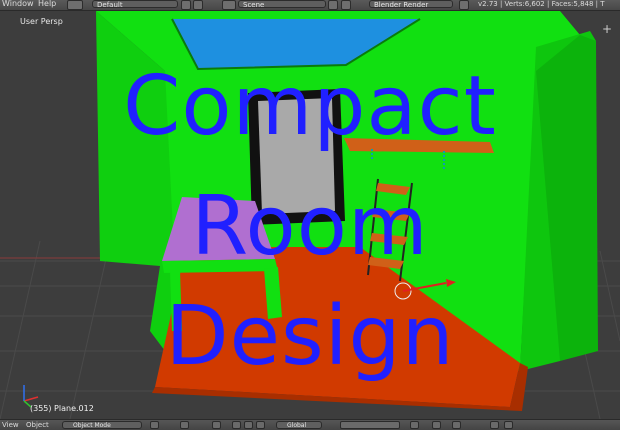 Image resolution: width=620 pixels, height=430 pixels. I want to click on layout-menu-icon, so click(75, 5).